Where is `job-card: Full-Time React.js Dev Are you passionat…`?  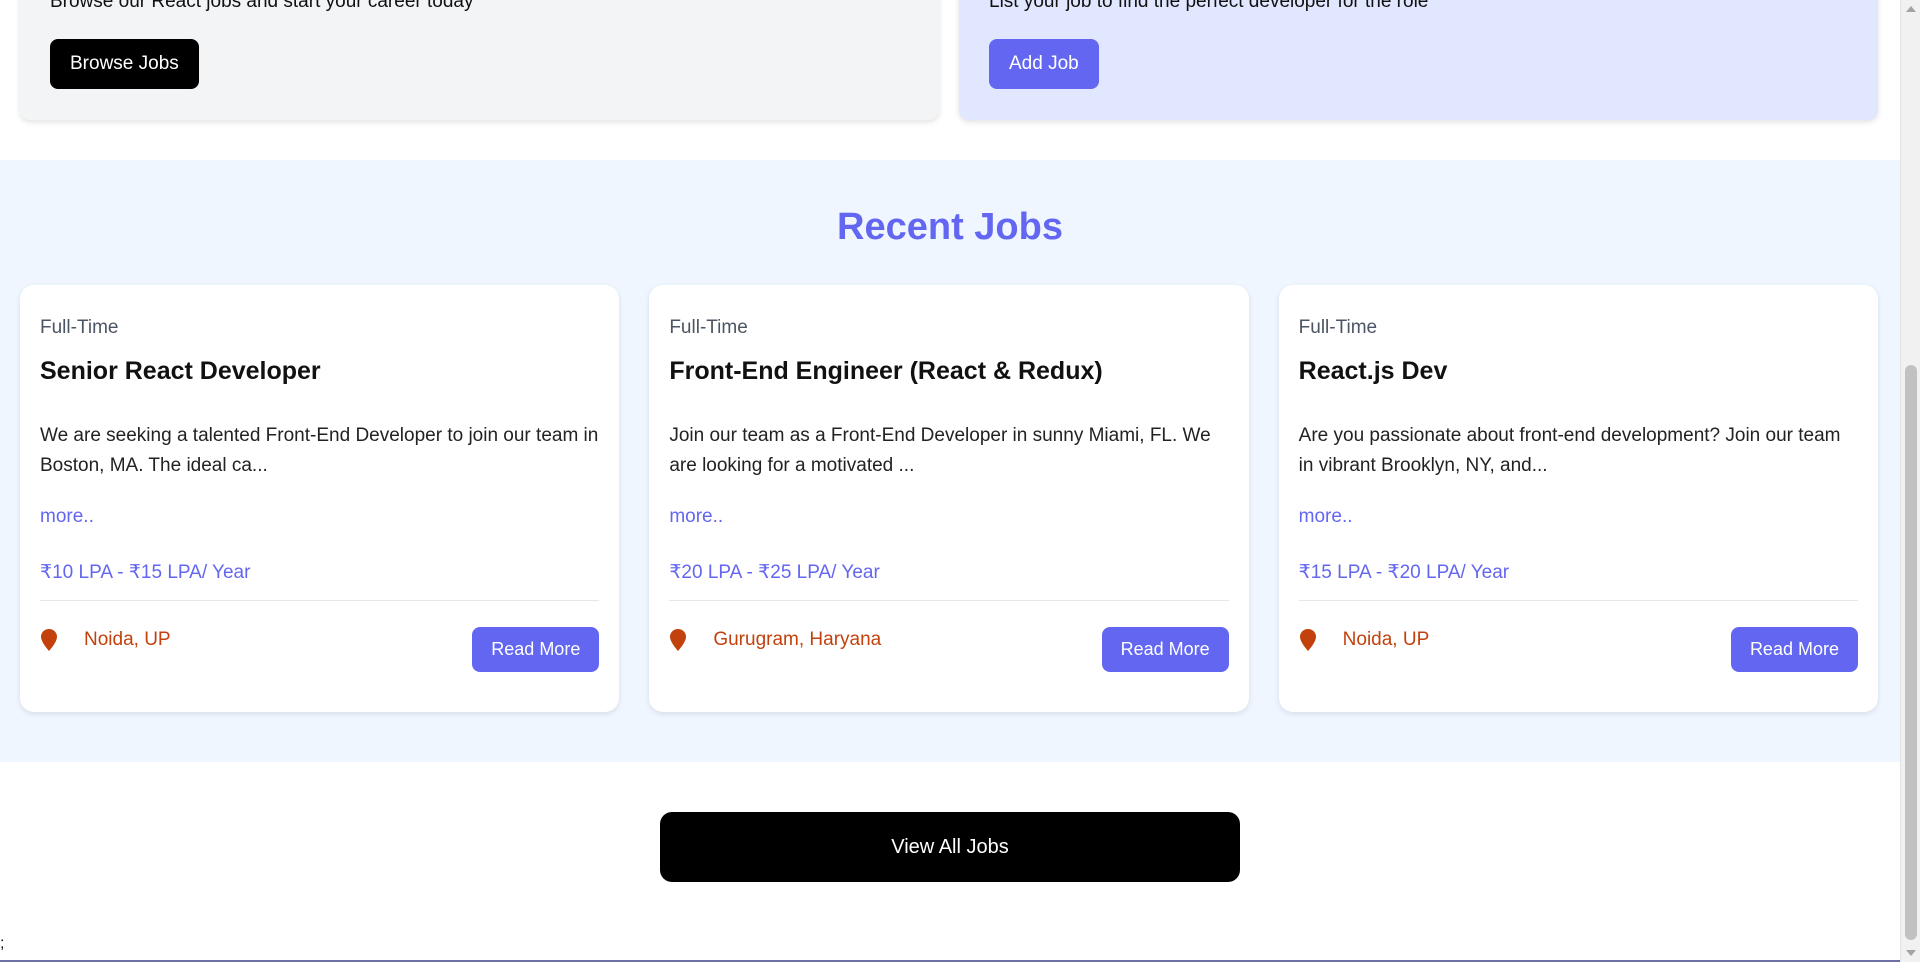 job-card: Full-Time React.js Dev Are you passionat… is located at coordinates (1578, 498).